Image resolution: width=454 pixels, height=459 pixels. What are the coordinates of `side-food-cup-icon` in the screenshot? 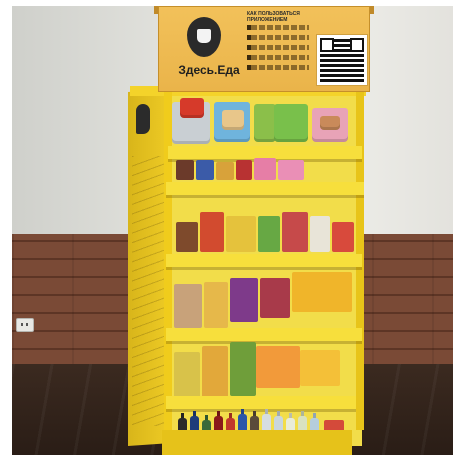 It's located at (143, 119).